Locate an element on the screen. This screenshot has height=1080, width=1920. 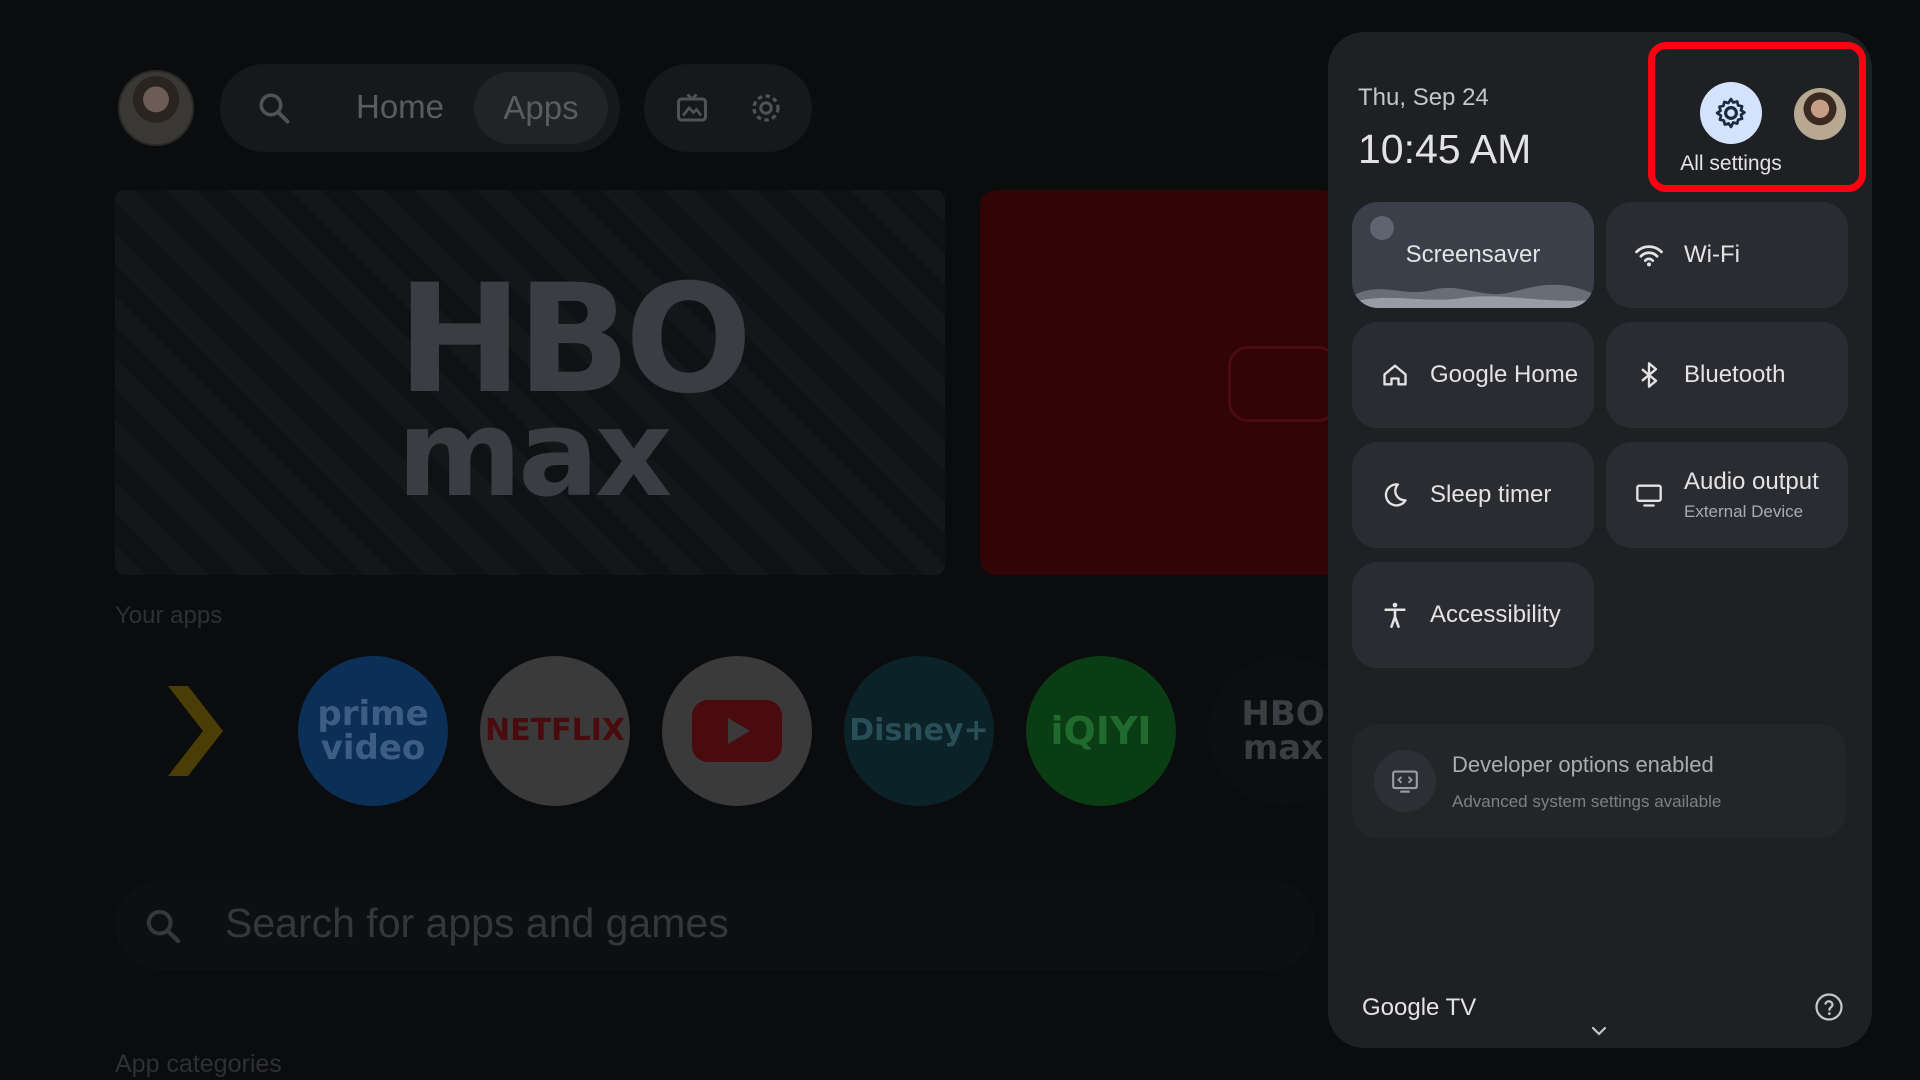
help-icon is located at coordinates (1829, 1007).